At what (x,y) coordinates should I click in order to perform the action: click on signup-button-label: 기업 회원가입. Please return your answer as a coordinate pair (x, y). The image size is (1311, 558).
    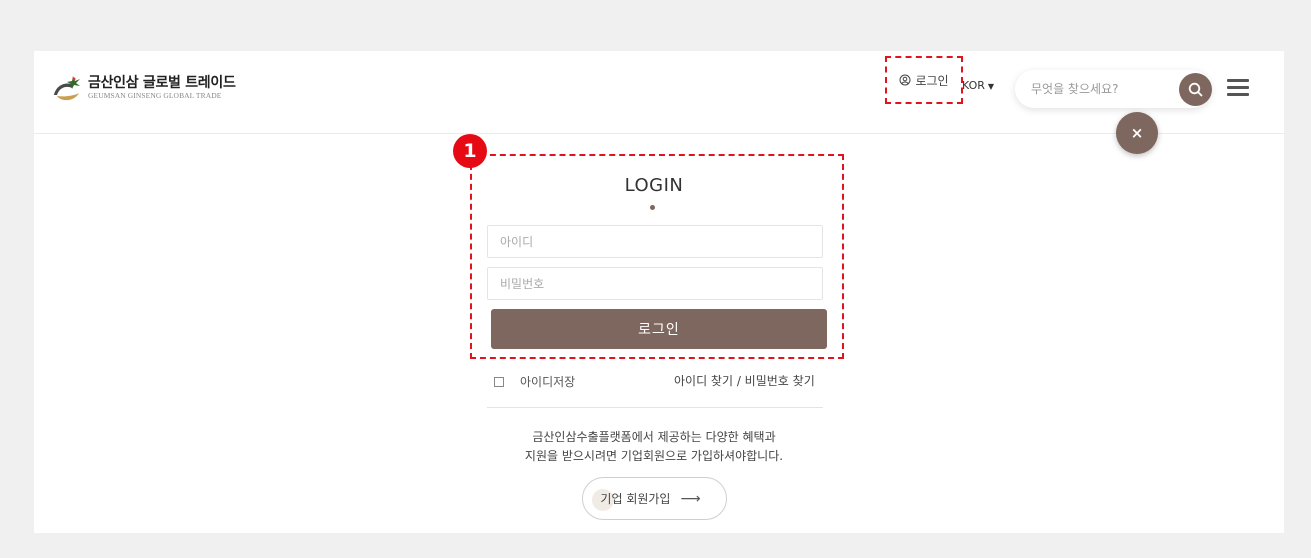
    Looking at the image, I should click on (635, 499).